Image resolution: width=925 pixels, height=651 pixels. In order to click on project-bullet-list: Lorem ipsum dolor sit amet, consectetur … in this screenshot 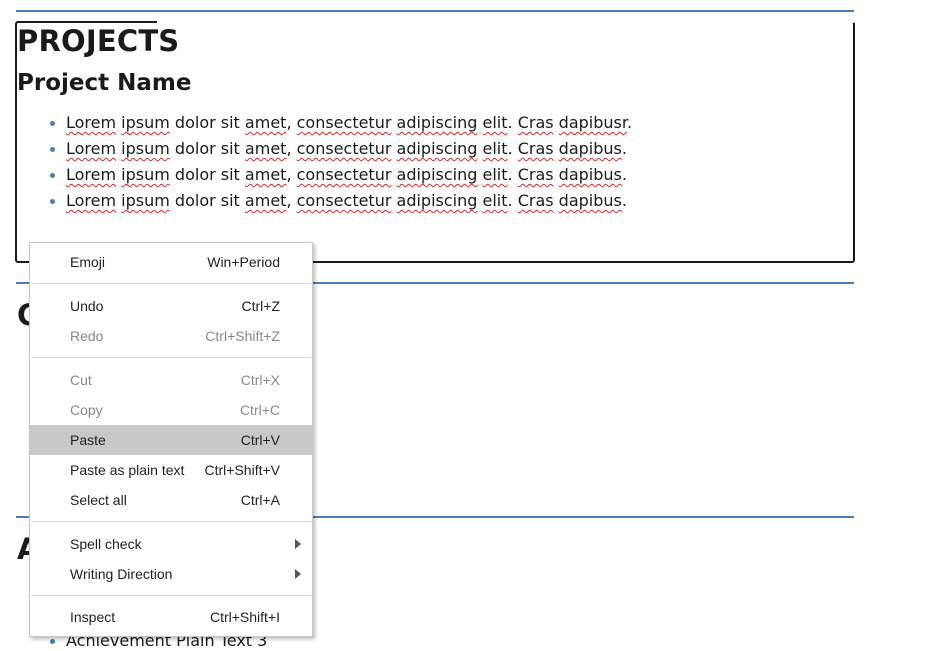, I will do `click(340, 165)`.